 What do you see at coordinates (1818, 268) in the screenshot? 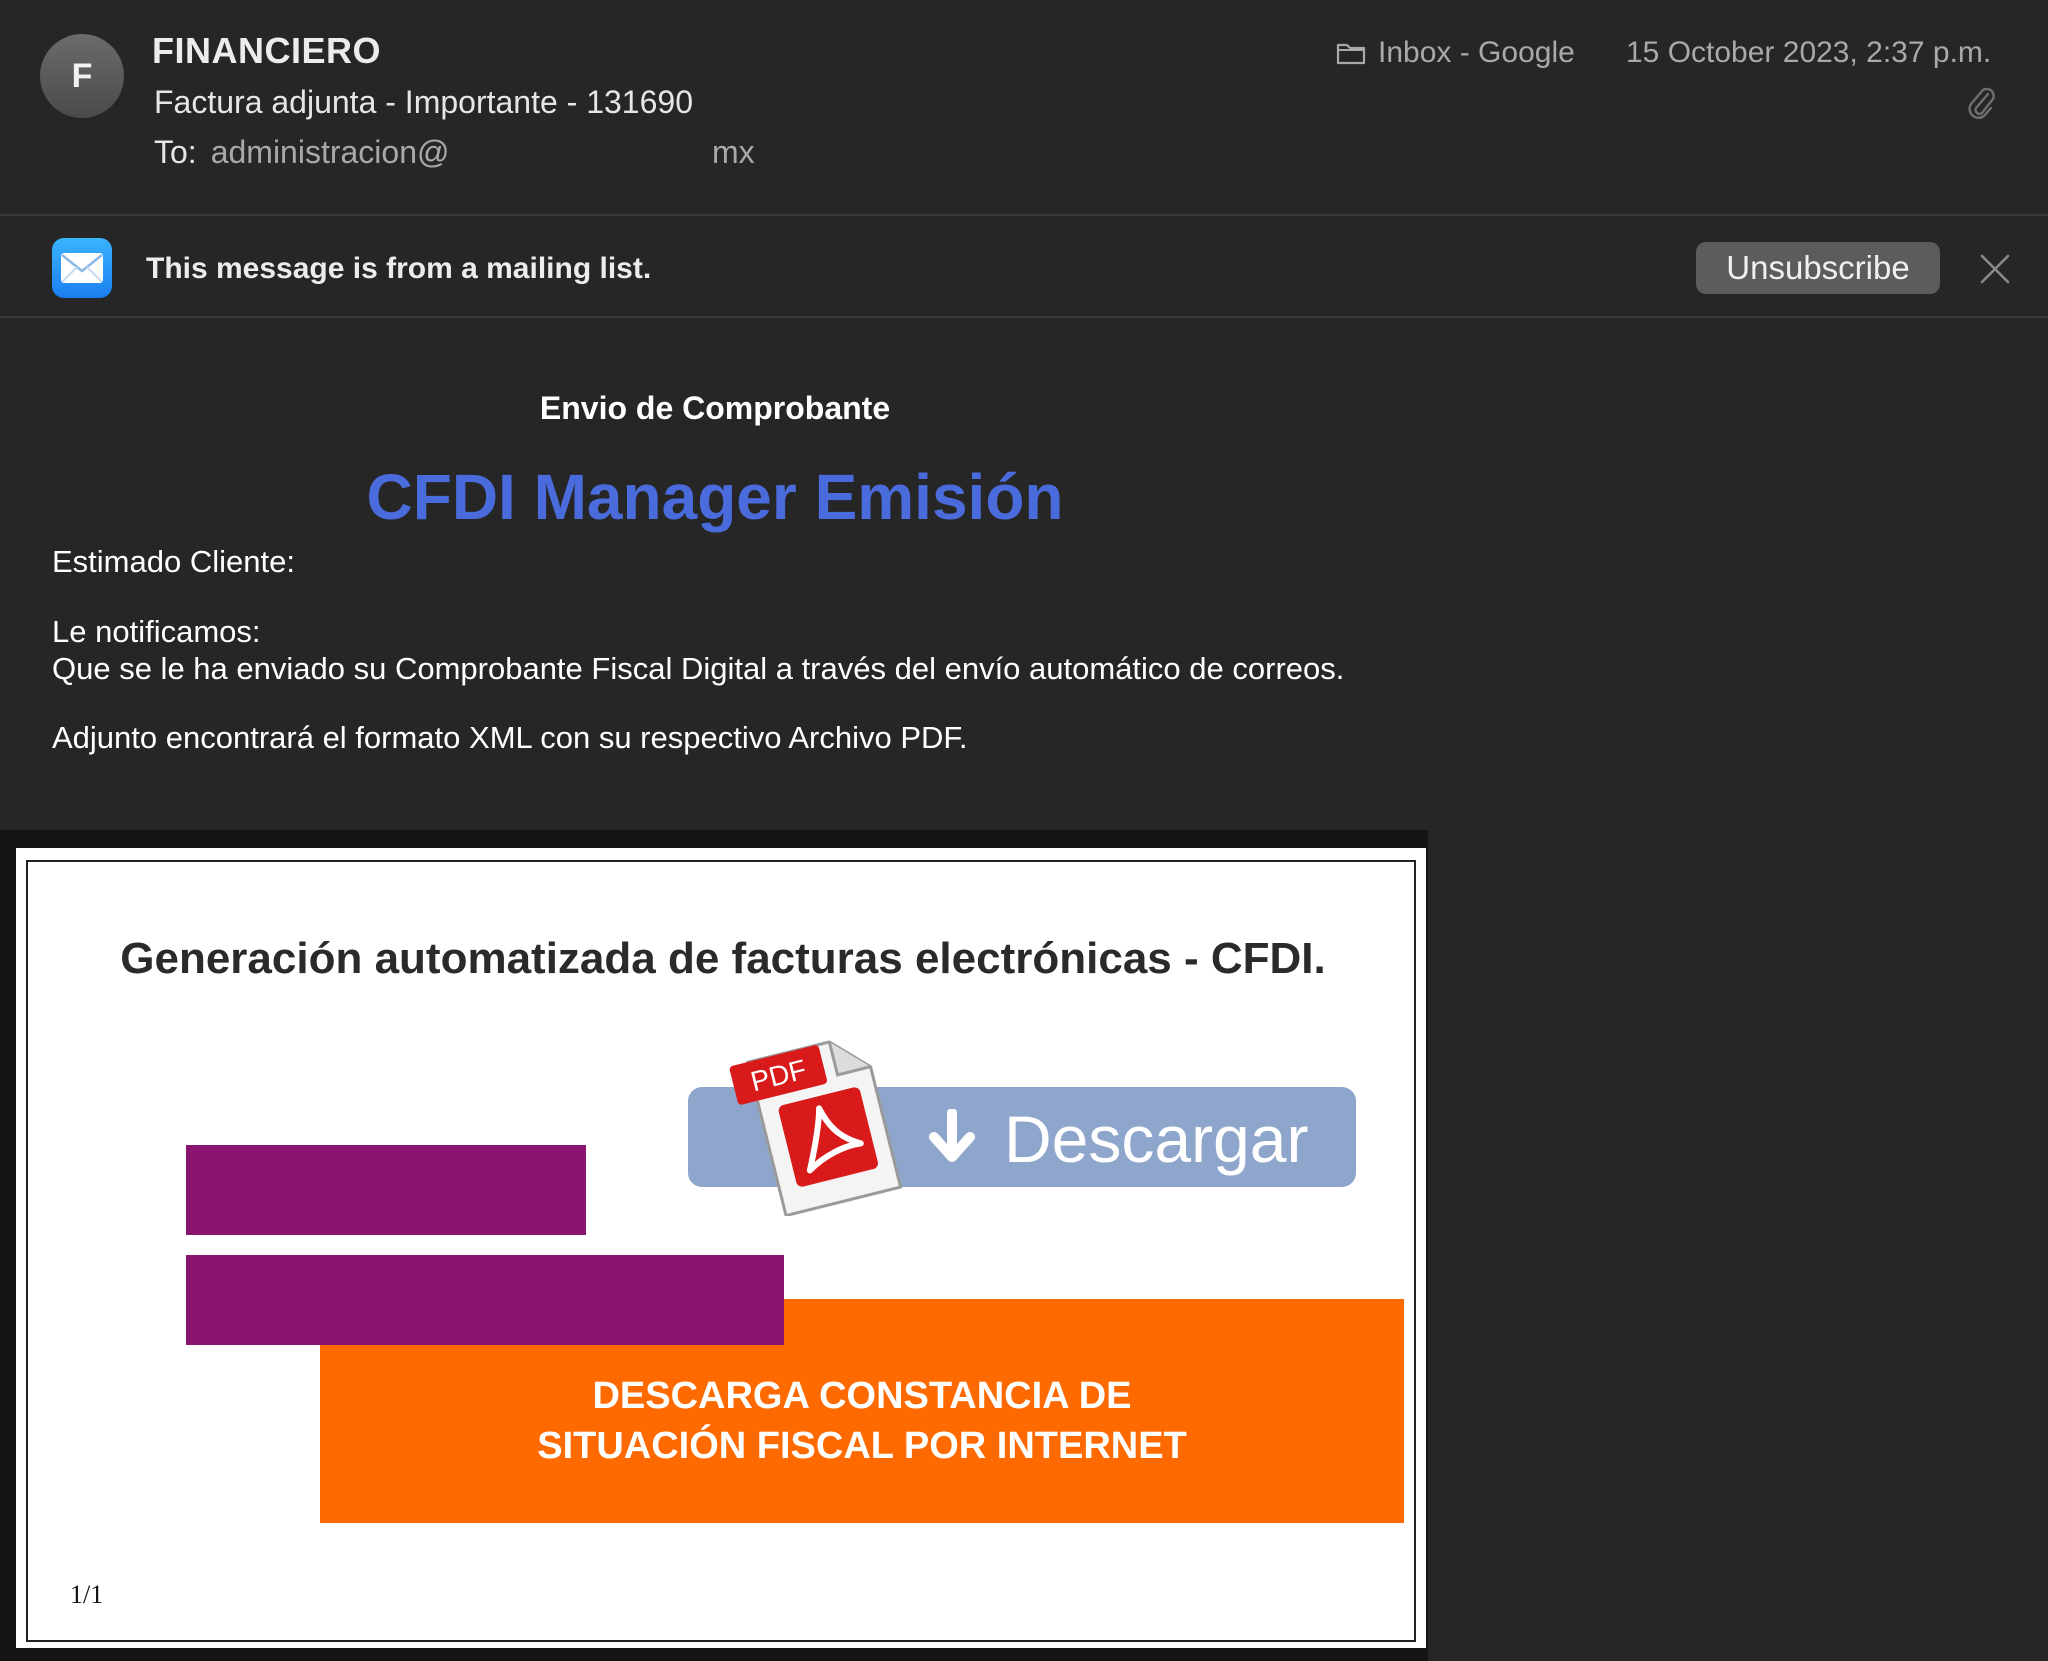
I see `unsubscribe-button: Unsubscribe` at bounding box center [1818, 268].